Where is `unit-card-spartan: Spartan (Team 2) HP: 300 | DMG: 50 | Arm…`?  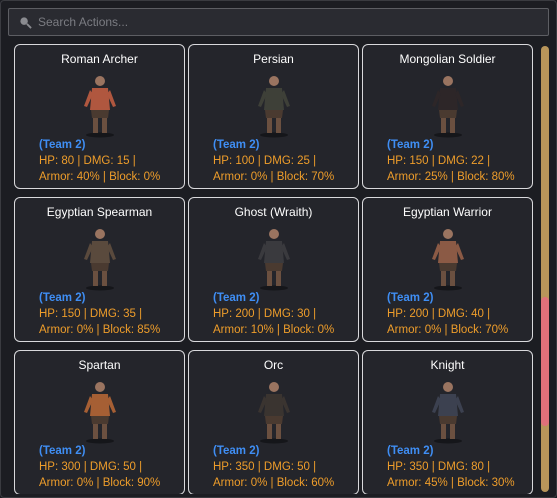
unit-card-spartan: Spartan (Team 2) HP: 300 | DMG: 50 | Arm… is located at coordinates (99, 422).